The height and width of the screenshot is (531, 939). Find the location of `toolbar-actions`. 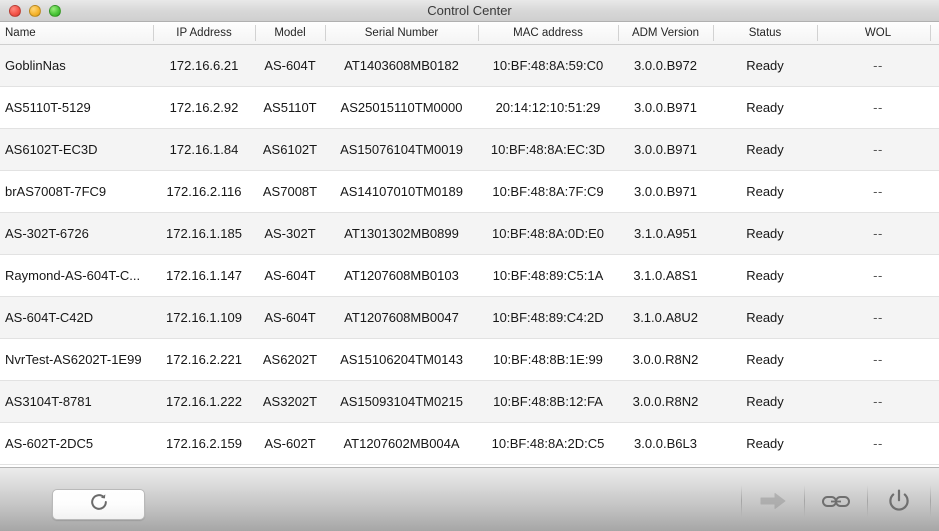

toolbar-actions is located at coordinates (836, 501).